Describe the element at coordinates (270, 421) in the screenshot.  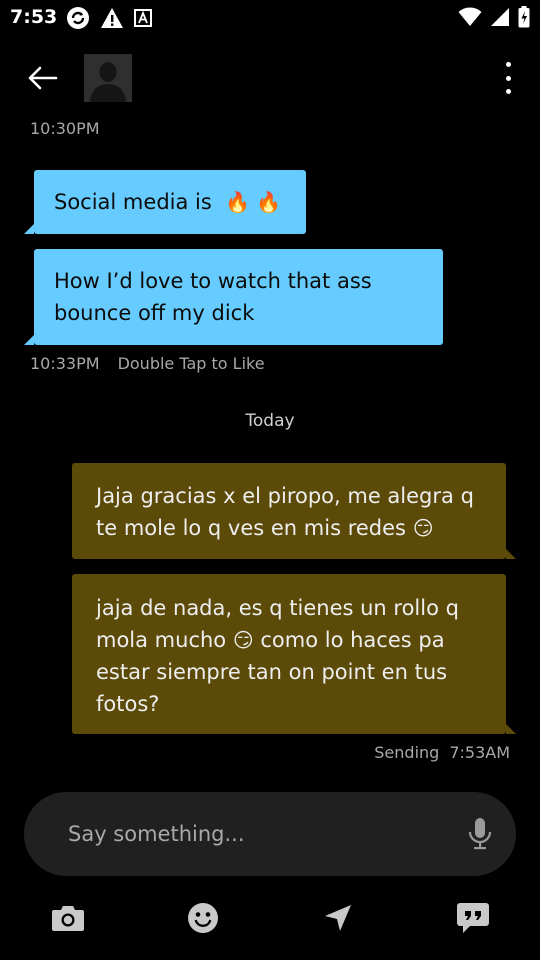
I see `day-divider: Today` at that location.